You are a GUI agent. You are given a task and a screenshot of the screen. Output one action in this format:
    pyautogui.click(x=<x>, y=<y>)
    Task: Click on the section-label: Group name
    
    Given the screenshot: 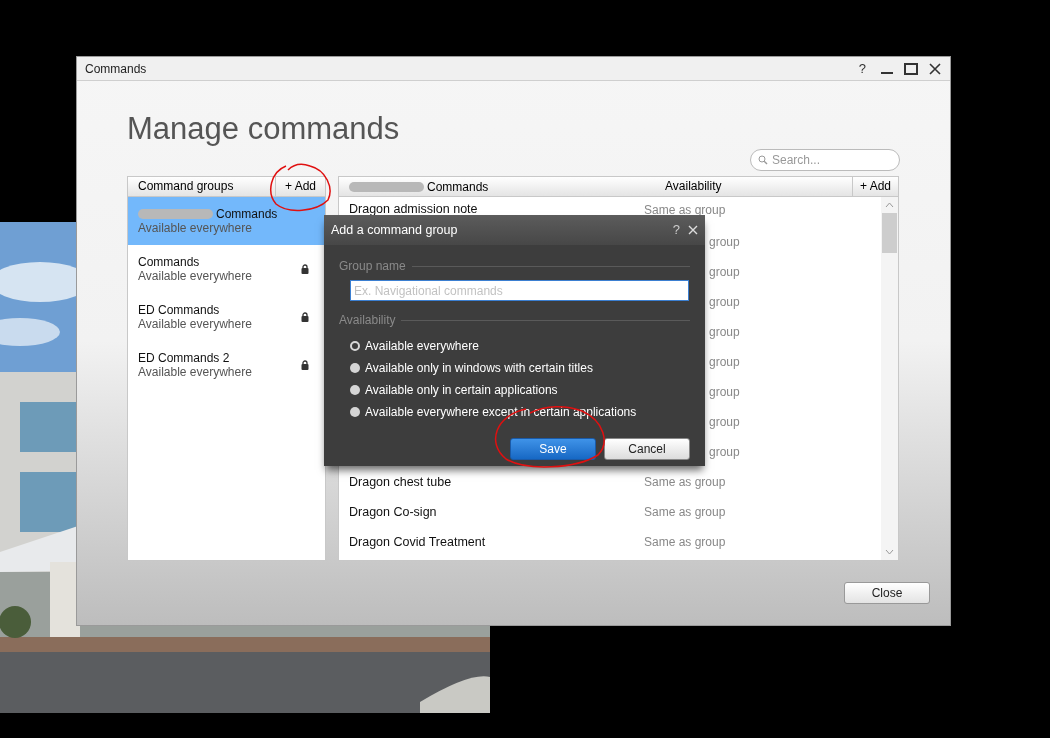 What is the action you would take?
    pyautogui.click(x=372, y=266)
    